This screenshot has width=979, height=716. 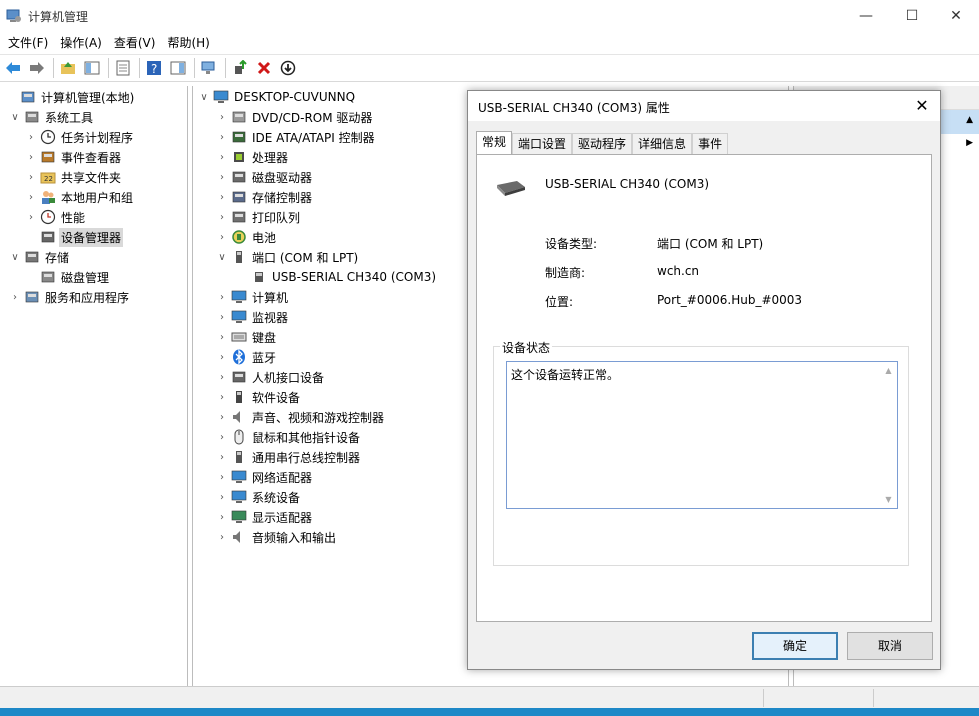 I want to click on disable-device-icon, so click(x=288, y=68).